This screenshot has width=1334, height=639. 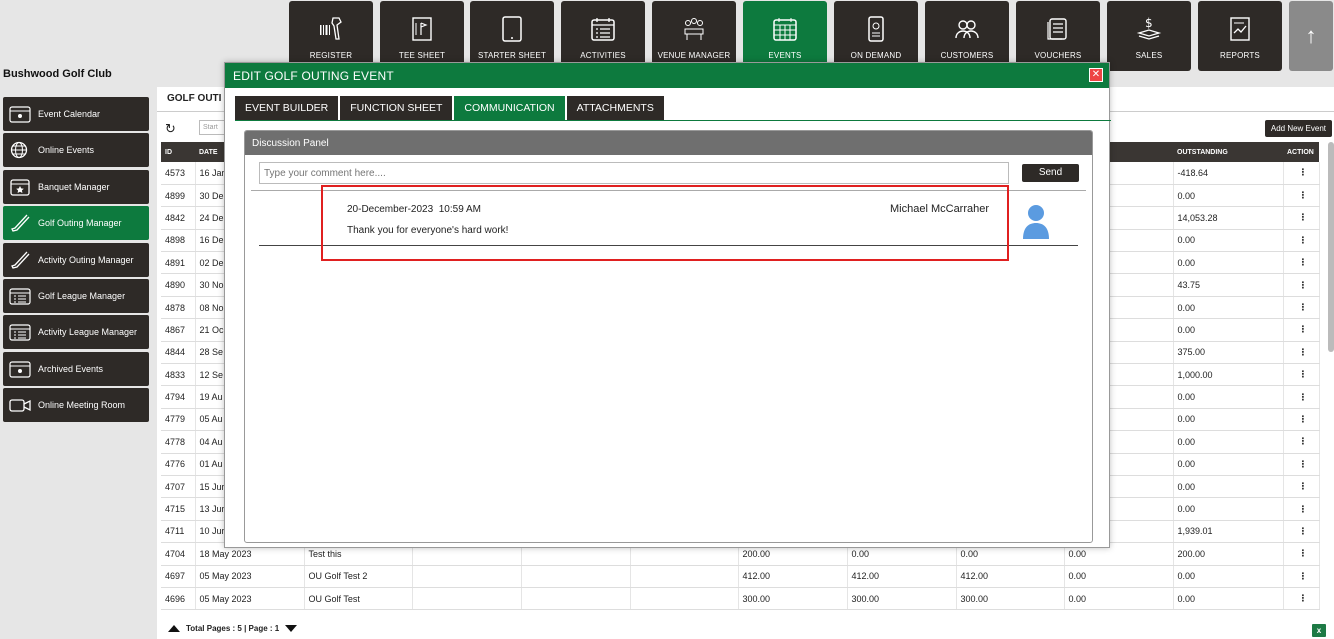 I want to click on page-dropdown-icon, so click(x=291, y=628).